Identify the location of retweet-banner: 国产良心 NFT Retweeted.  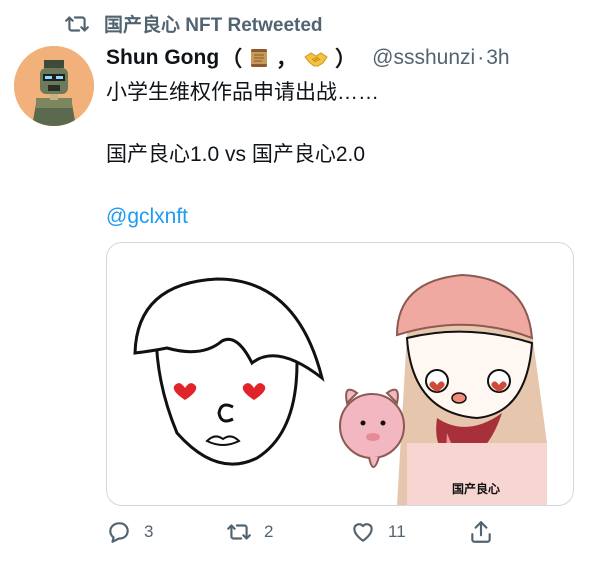
(193, 23).